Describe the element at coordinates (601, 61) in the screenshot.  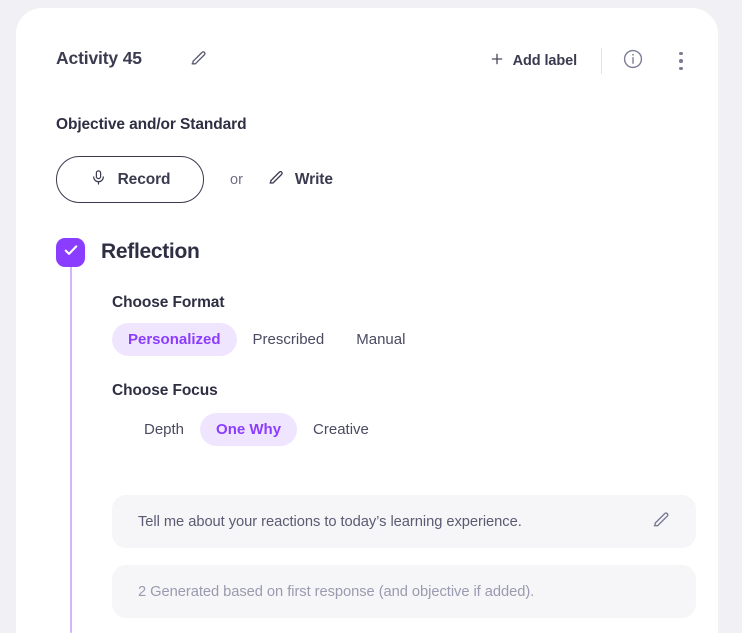
I see `header-divider` at that location.